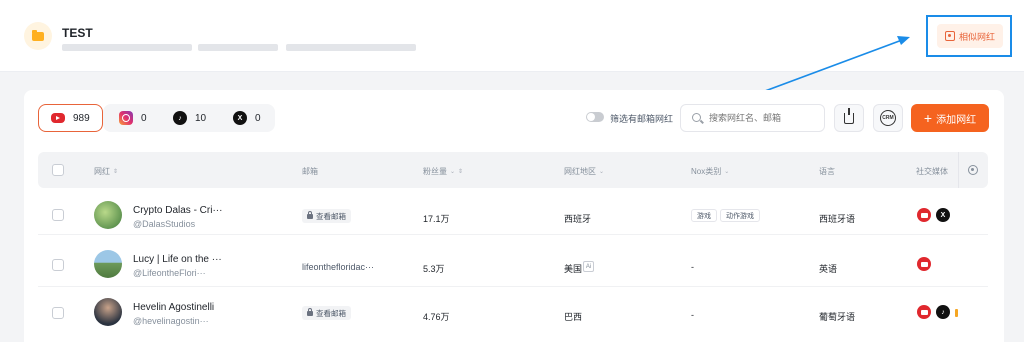 Image resolution: width=1024 pixels, height=342 pixels. I want to click on crm-icon: CRM, so click(888, 118).